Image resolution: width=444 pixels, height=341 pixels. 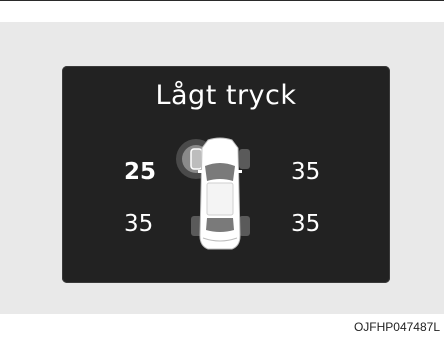 I want to click on rear-left-tire-pressure: 35, so click(x=139, y=224).